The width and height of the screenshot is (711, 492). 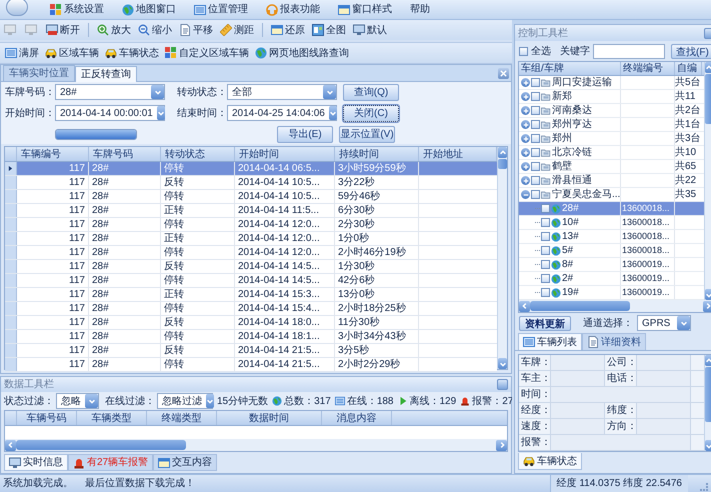 What do you see at coordinates (106, 74) in the screenshot?
I see `tab: 正反转查询` at bounding box center [106, 74].